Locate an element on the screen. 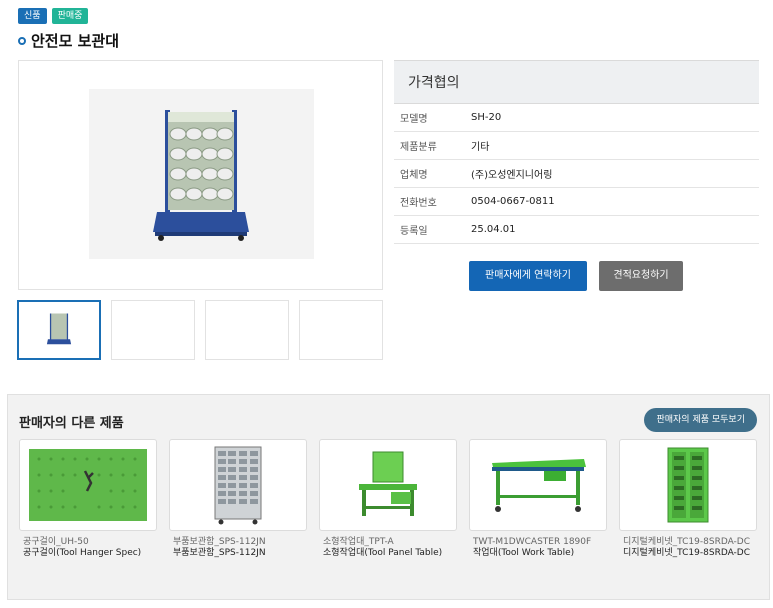 The width and height of the screenshot is (773, 608). product-card-code: 공구걸이_UH-50 is located at coordinates (56, 542).